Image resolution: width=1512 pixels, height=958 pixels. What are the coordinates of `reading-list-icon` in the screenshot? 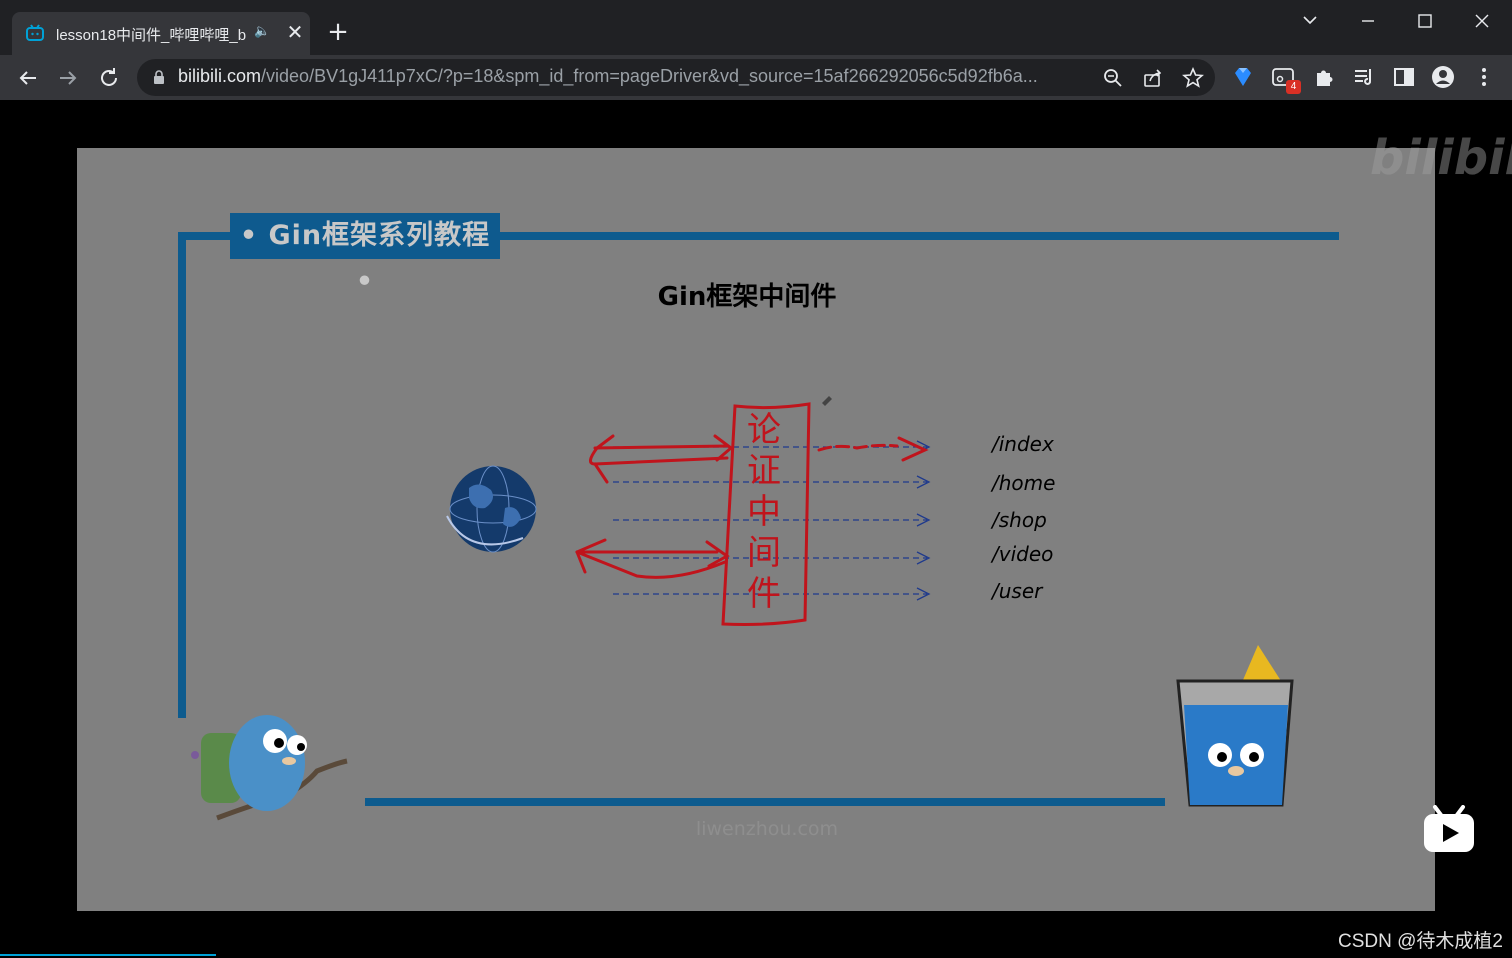 It's located at (1364, 77).